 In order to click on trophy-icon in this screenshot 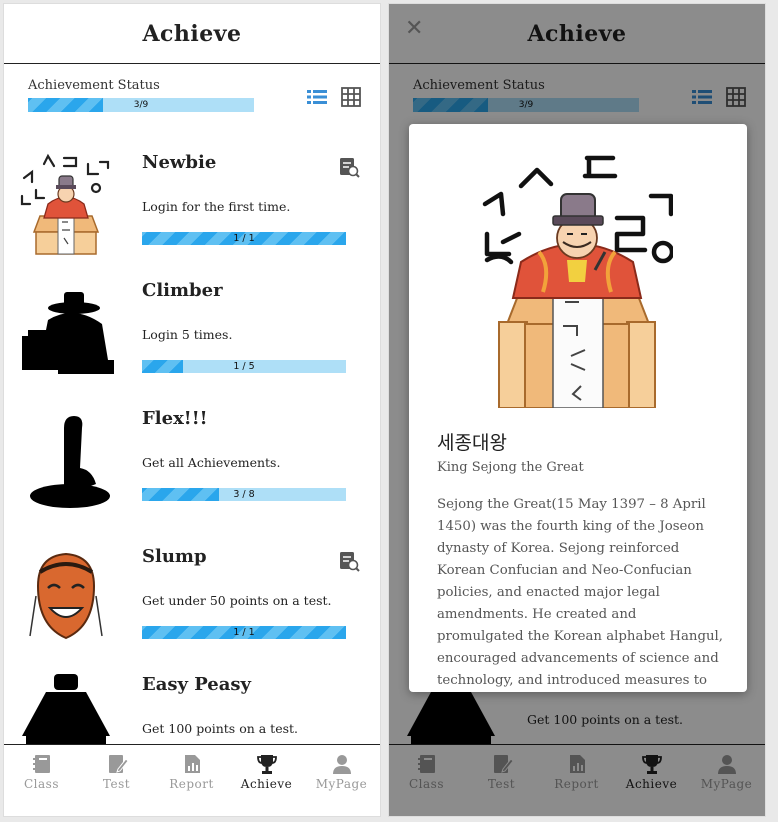, I will do `click(267, 764)`.